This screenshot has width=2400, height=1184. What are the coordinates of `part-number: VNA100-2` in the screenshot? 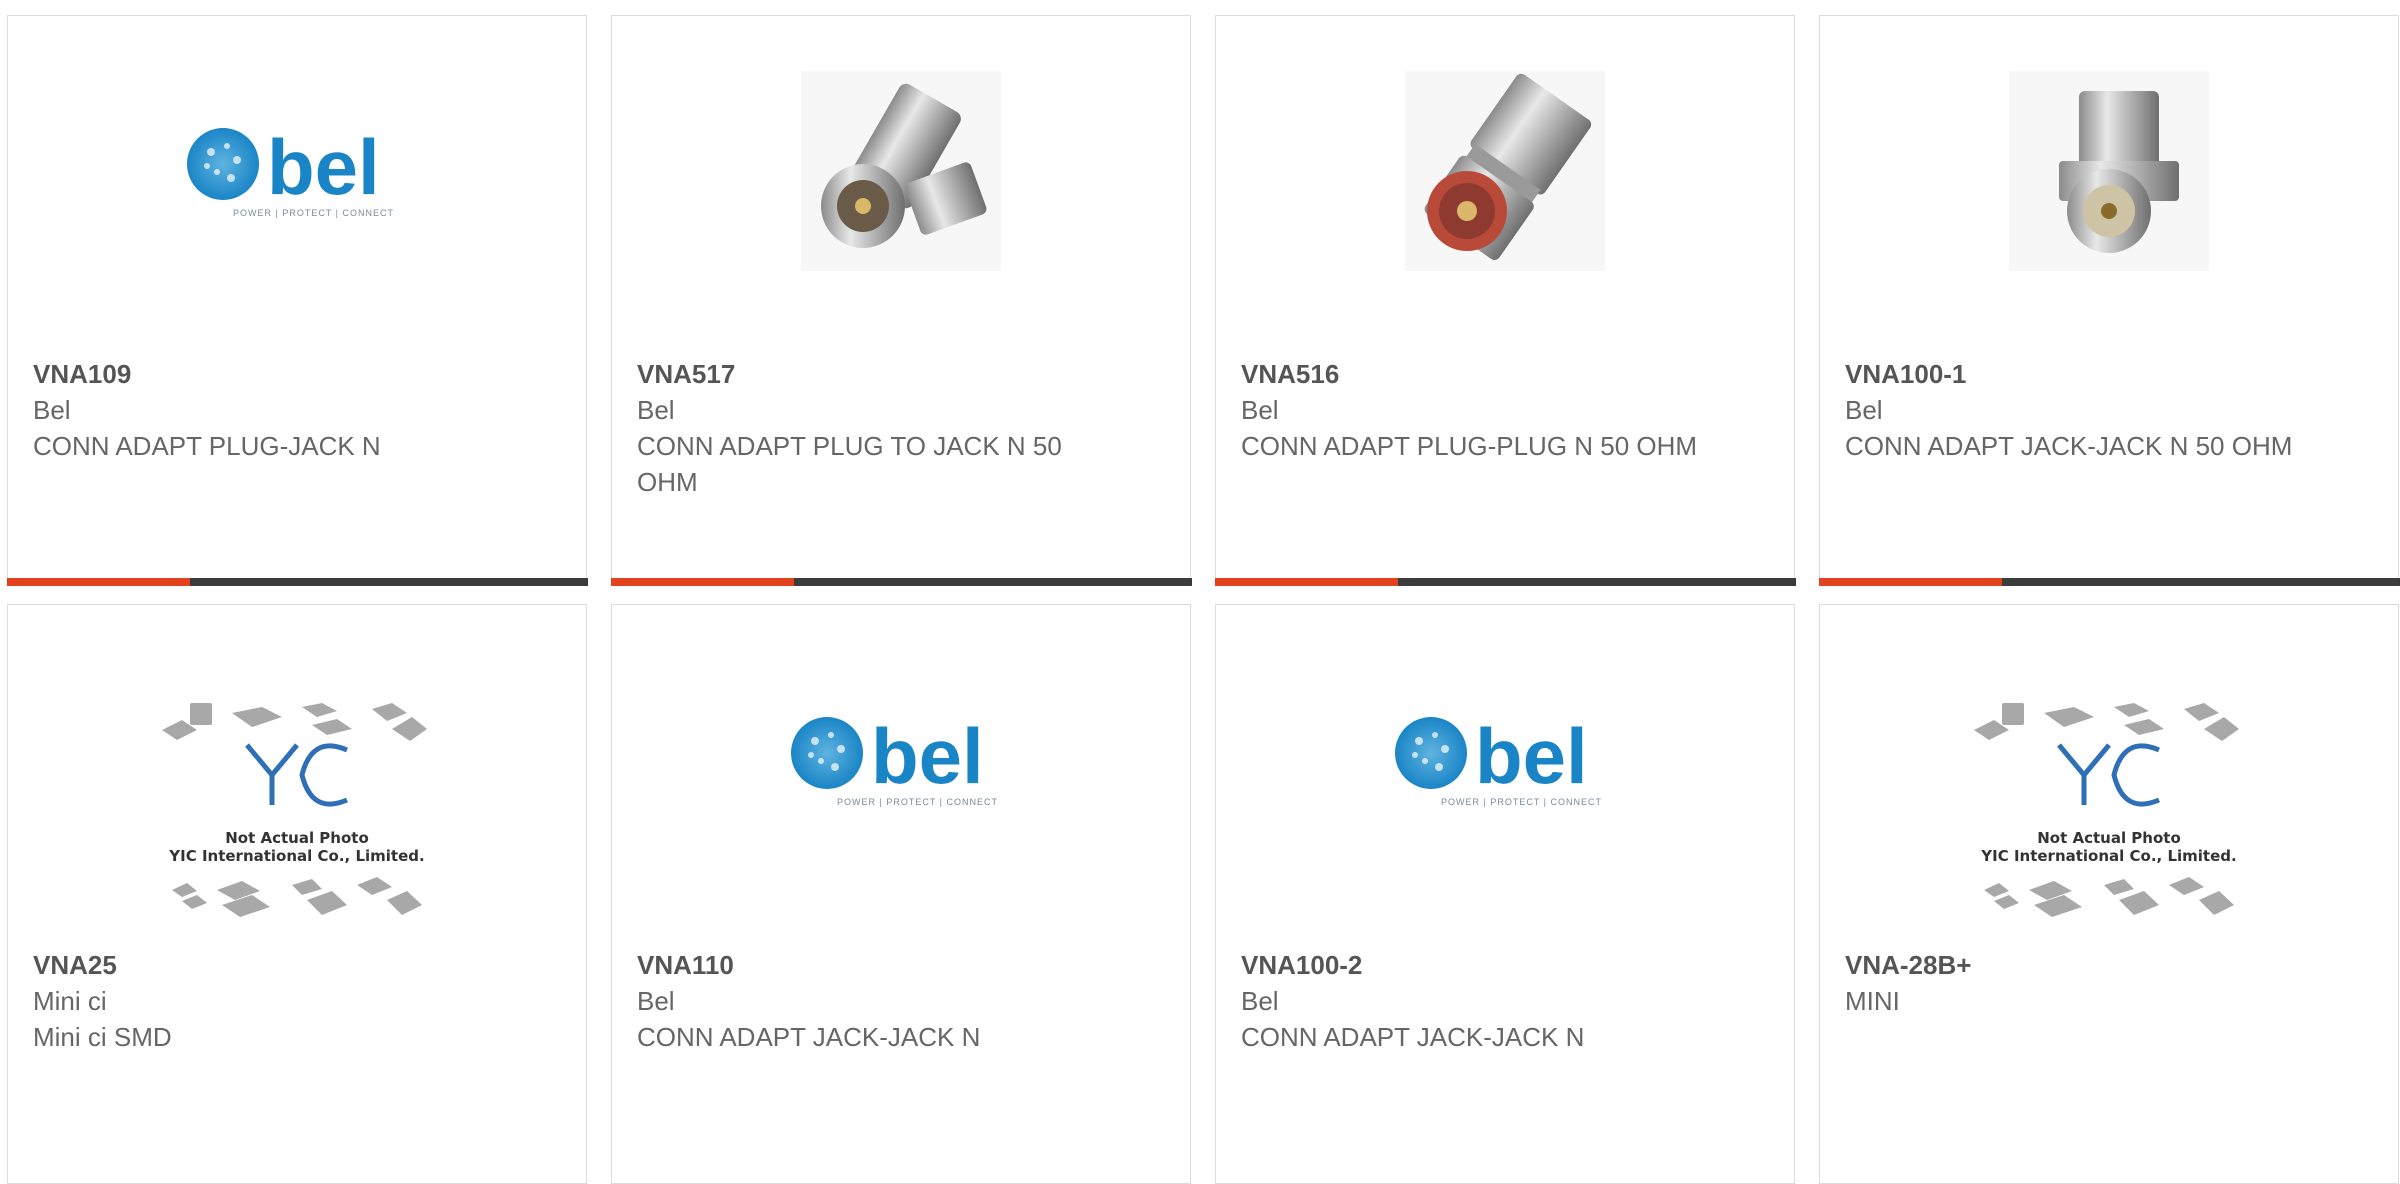 It's located at (1507, 965).